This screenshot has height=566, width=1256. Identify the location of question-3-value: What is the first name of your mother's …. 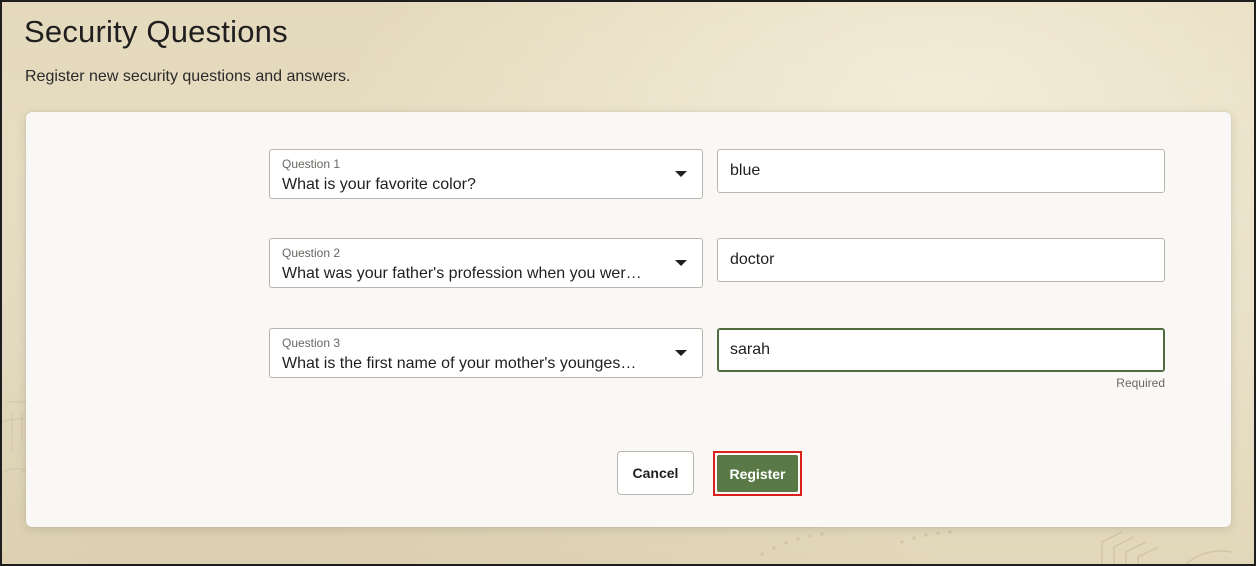
(459, 363).